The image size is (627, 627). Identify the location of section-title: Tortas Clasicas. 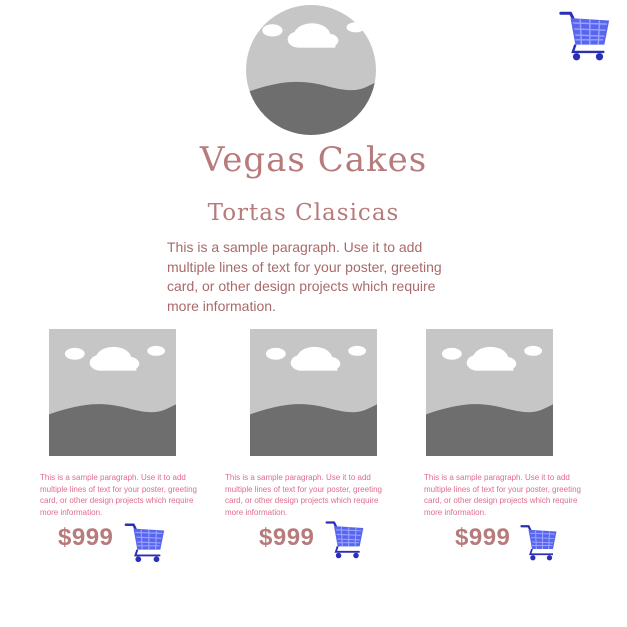
(303, 213).